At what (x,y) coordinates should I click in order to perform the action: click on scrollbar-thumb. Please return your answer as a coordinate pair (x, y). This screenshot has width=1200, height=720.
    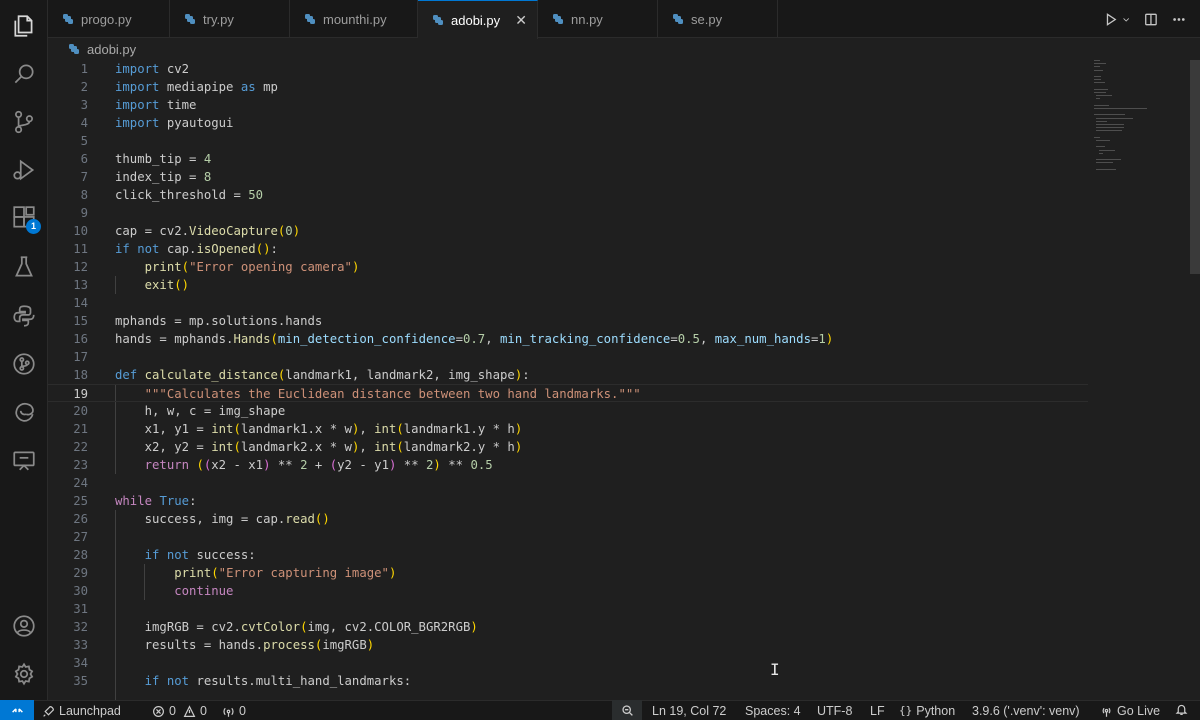
    Looking at the image, I should click on (1195, 167).